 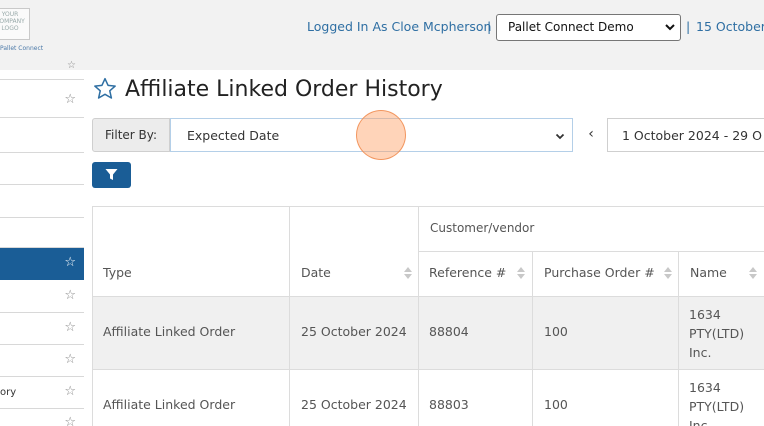 I want to click on logo-subtext: Pallet Connect, so click(x=22, y=48).